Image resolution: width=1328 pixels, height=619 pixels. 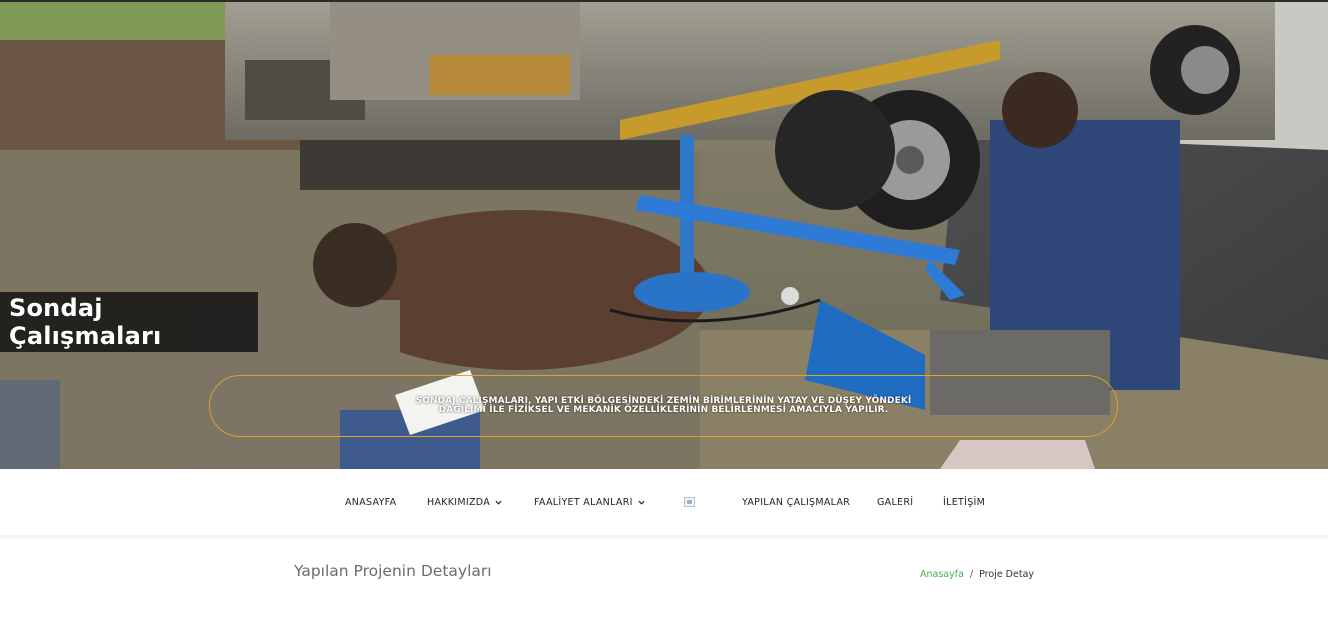 What do you see at coordinates (977, 574) in the screenshot?
I see `breadcrumb: Anasayfa / Proje Detay` at bounding box center [977, 574].